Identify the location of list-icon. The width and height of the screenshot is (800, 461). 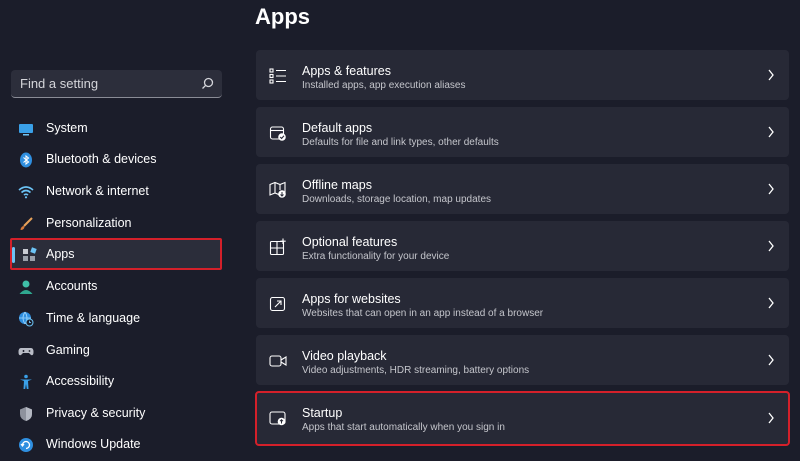
(277, 76).